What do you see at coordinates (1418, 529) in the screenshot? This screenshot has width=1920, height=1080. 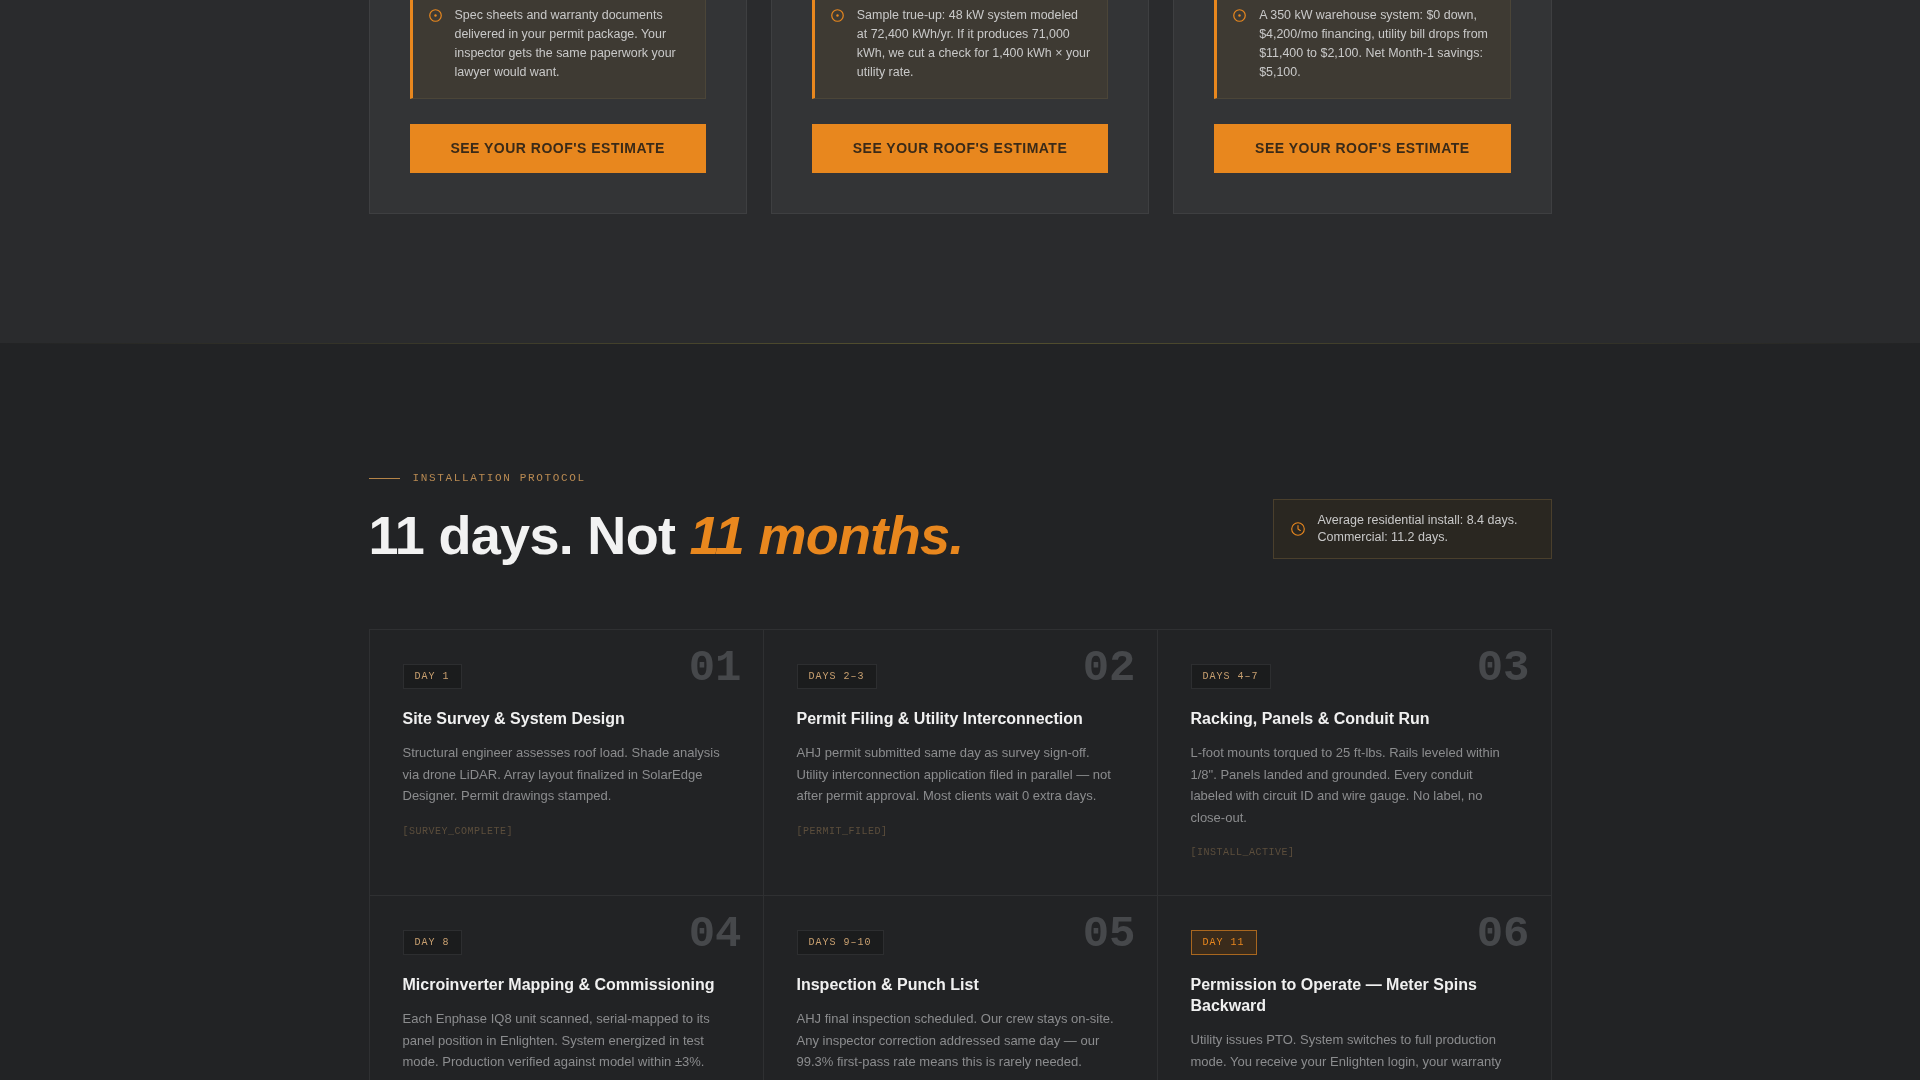 I see `stat-text: Average residential install: 8.4 days. Commercial: 11.2 days.` at bounding box center [1418, 529].